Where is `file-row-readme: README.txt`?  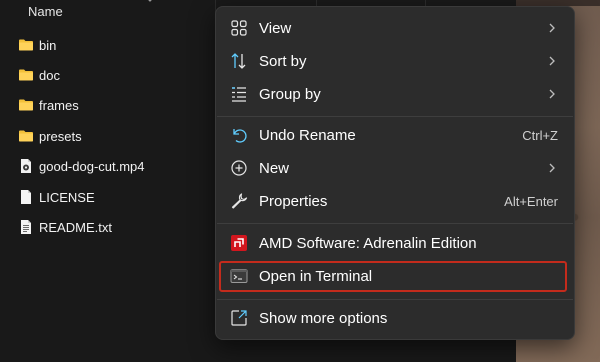 file-row-readme: README.txt is located at coordinates (65, 227).